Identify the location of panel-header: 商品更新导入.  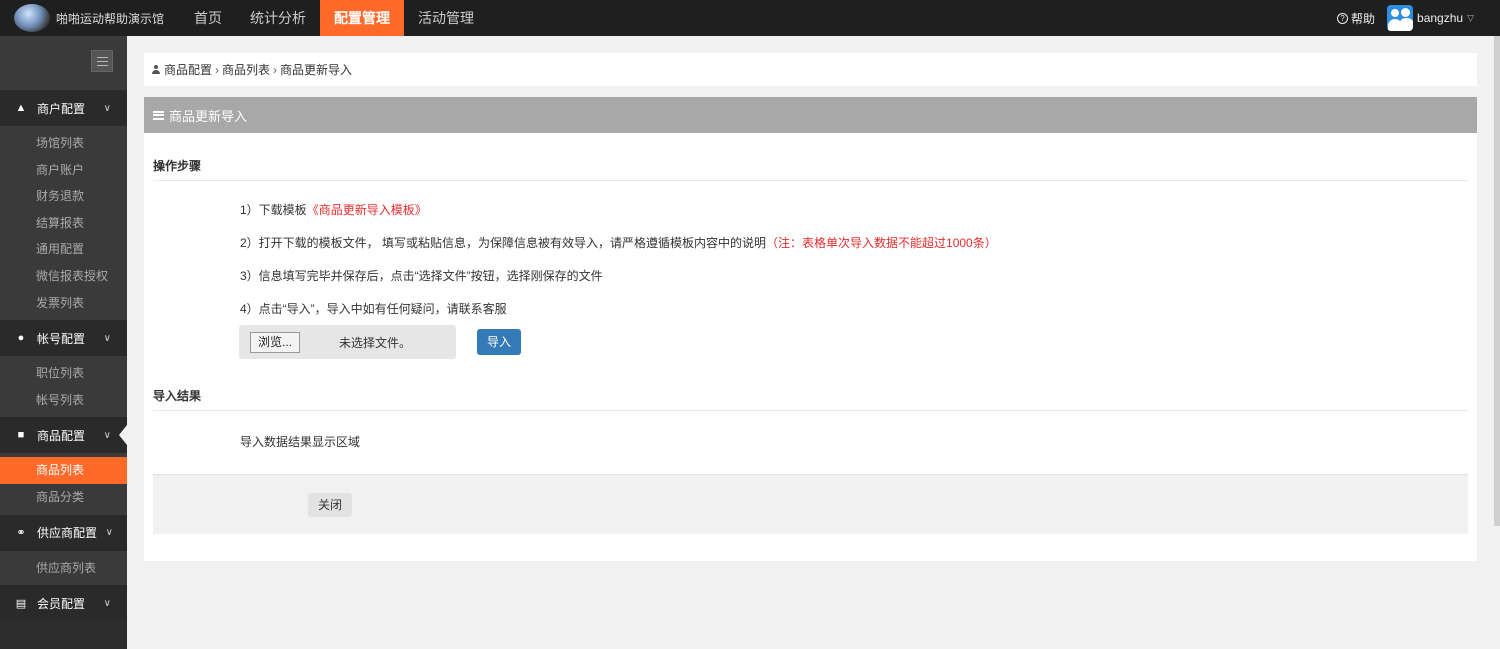
(810, 115).